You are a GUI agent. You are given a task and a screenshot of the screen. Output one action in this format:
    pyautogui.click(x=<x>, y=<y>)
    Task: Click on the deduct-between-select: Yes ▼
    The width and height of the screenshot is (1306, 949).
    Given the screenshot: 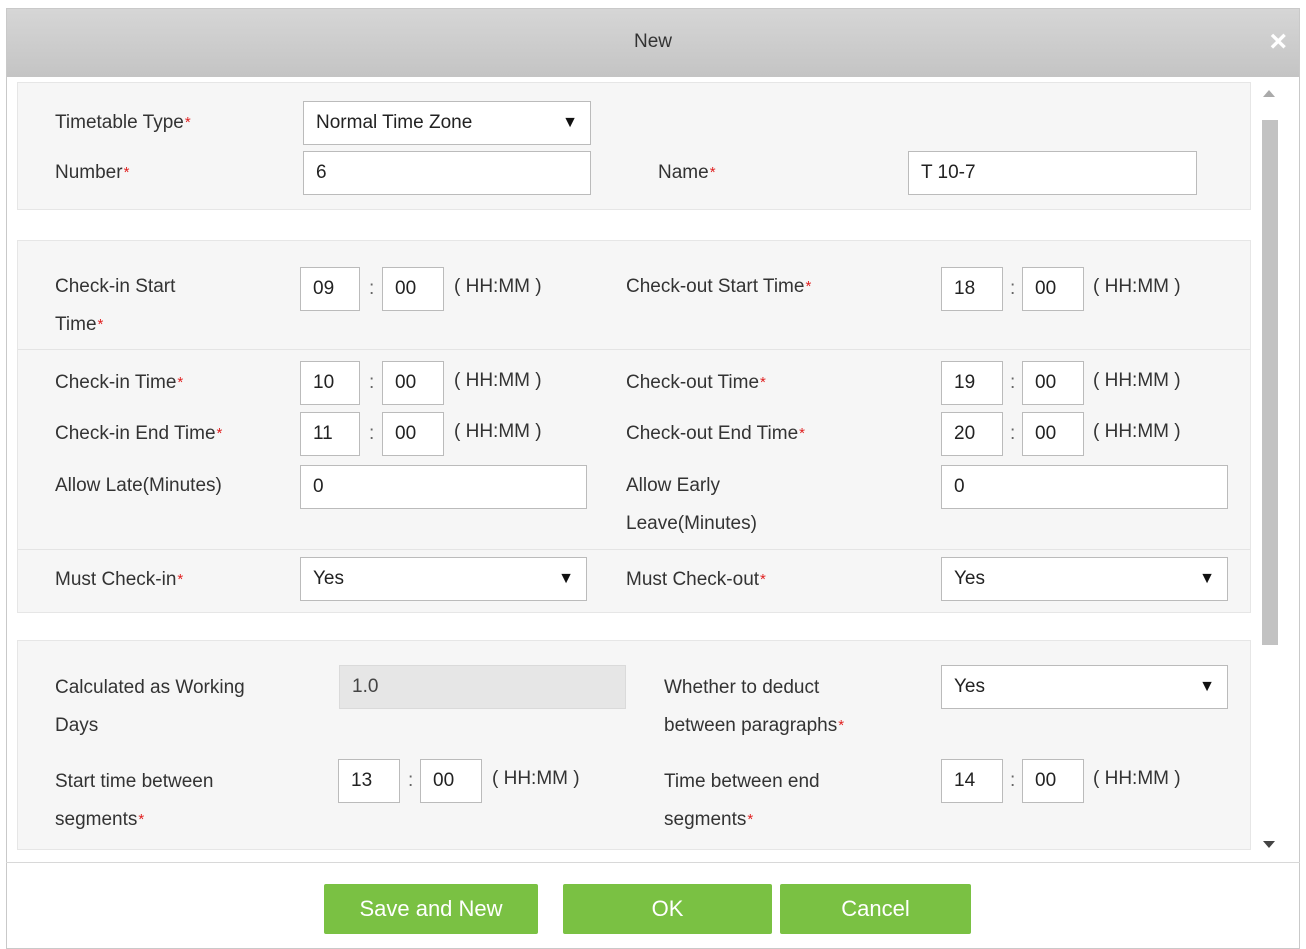 What is the action you would take?
    pyautogui.click(x=1084, y=687)
    